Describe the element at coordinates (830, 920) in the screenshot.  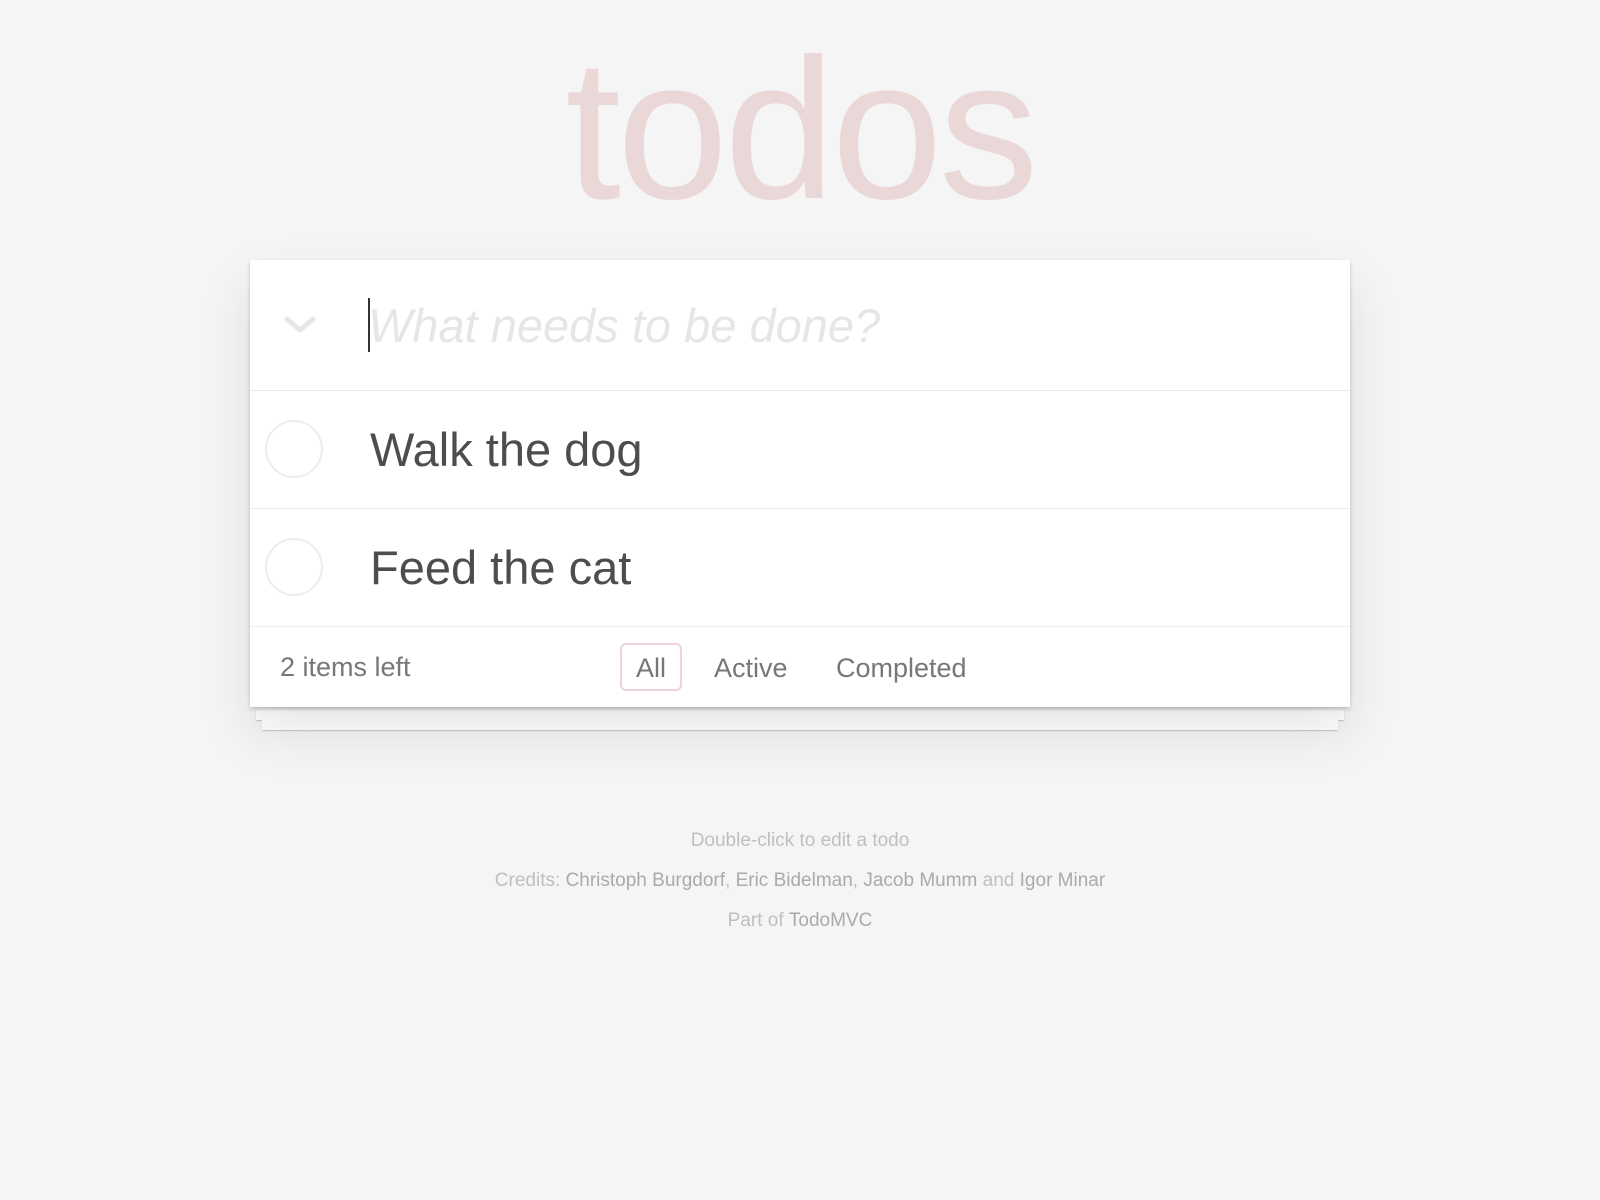
I see `todomvc-link: TodoMVC` at that location.